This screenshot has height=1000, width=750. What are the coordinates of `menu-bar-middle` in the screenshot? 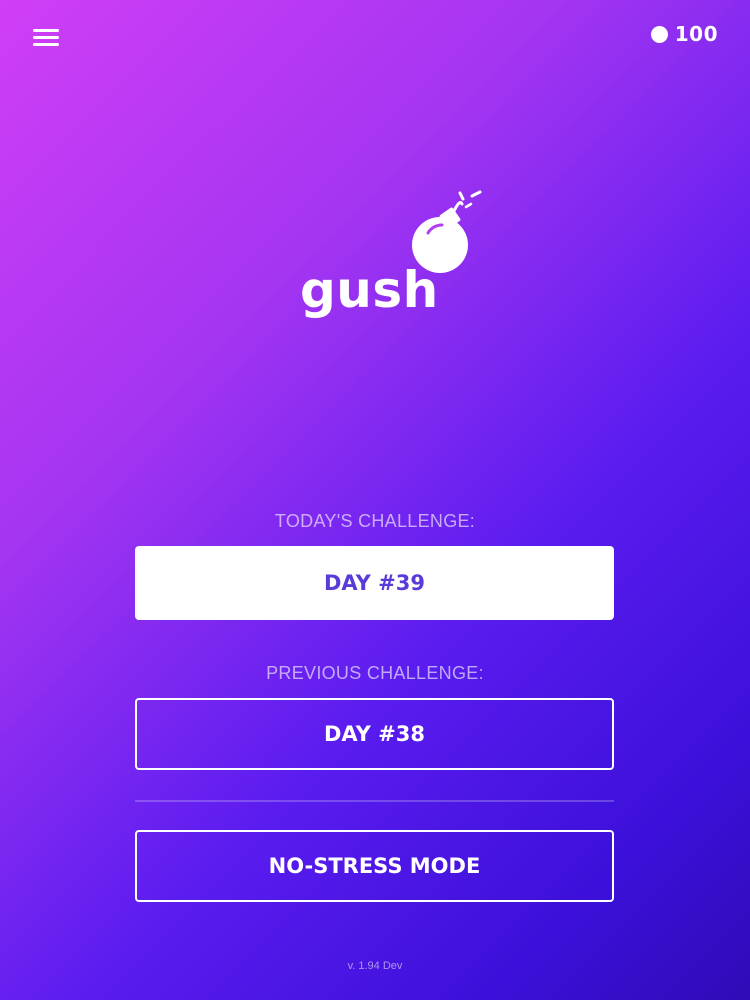 It's located at (46, 37).